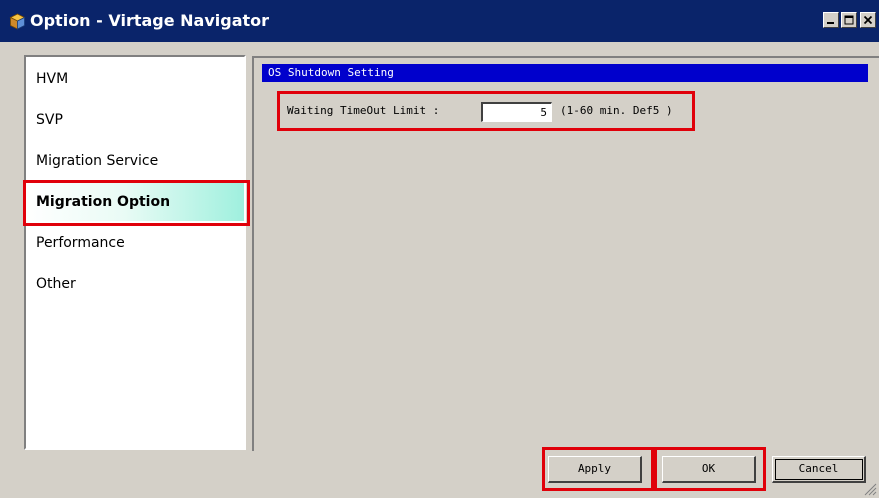 This screenshot has height=498, width=879. I want to click on waiting-timeout-input, so click(516, 112).